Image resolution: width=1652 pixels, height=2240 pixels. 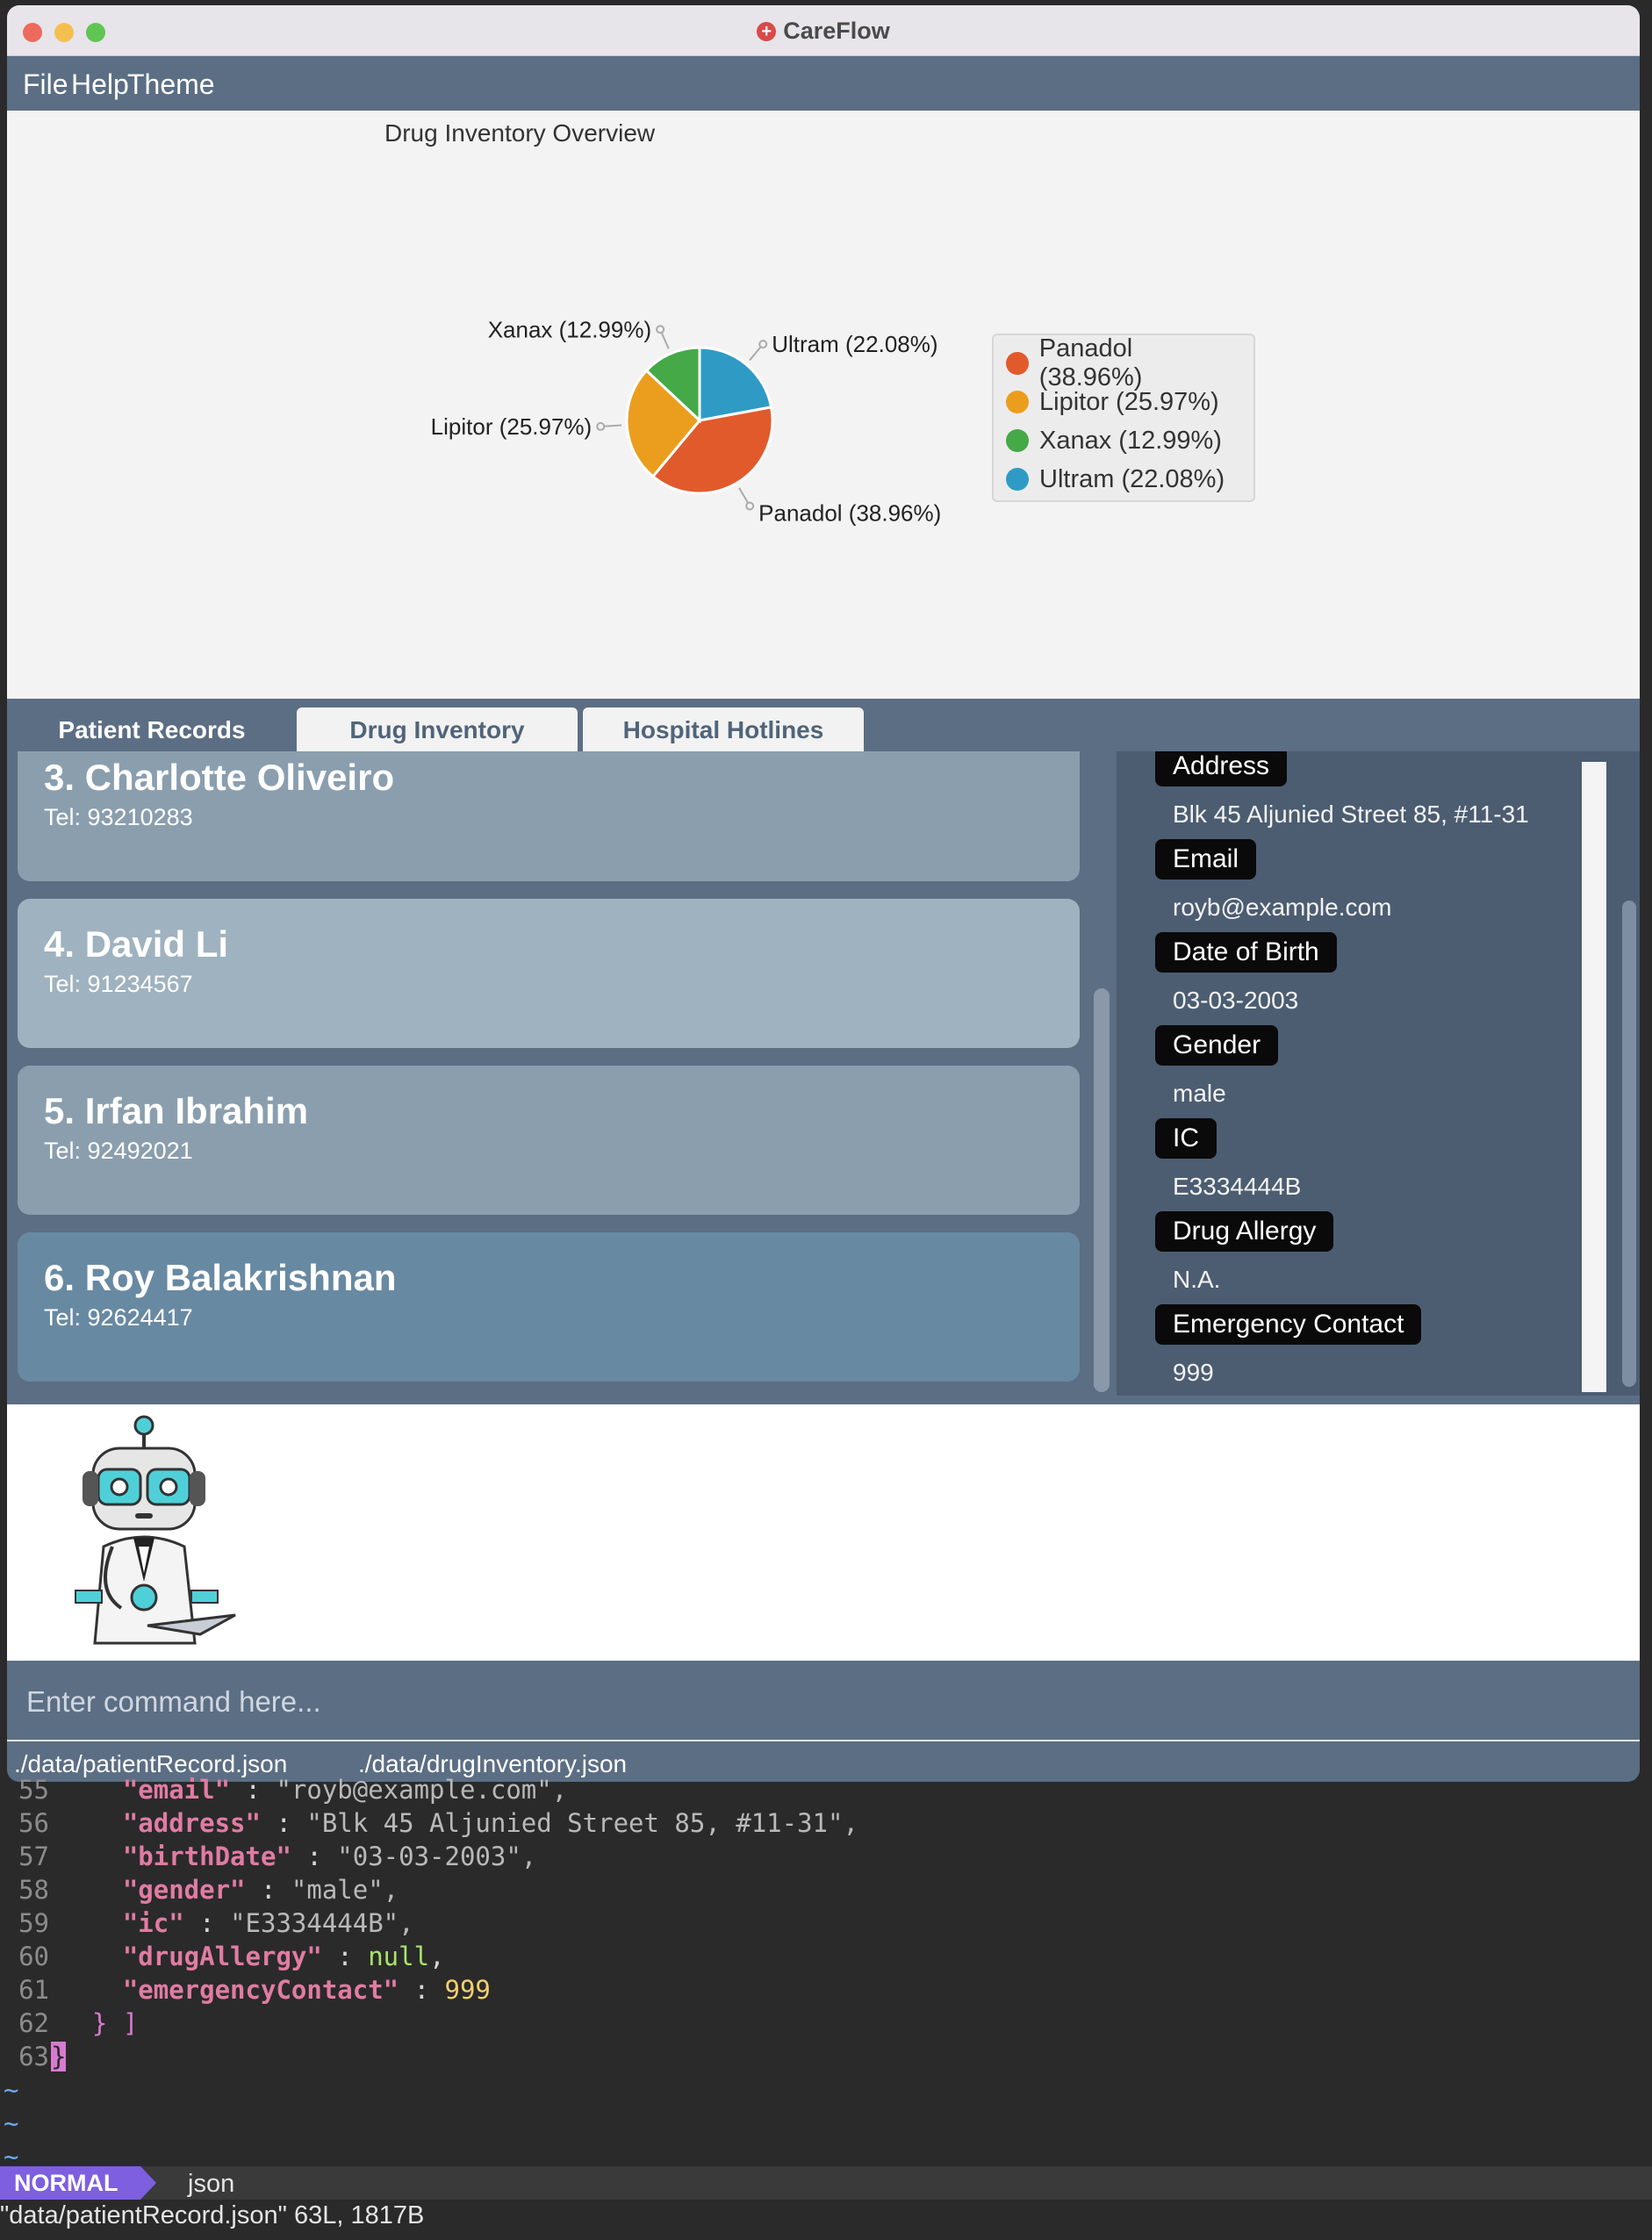 I want to click on tab-hospital-hotlines: Hospital Hotlines, so click(x=723, y=730).